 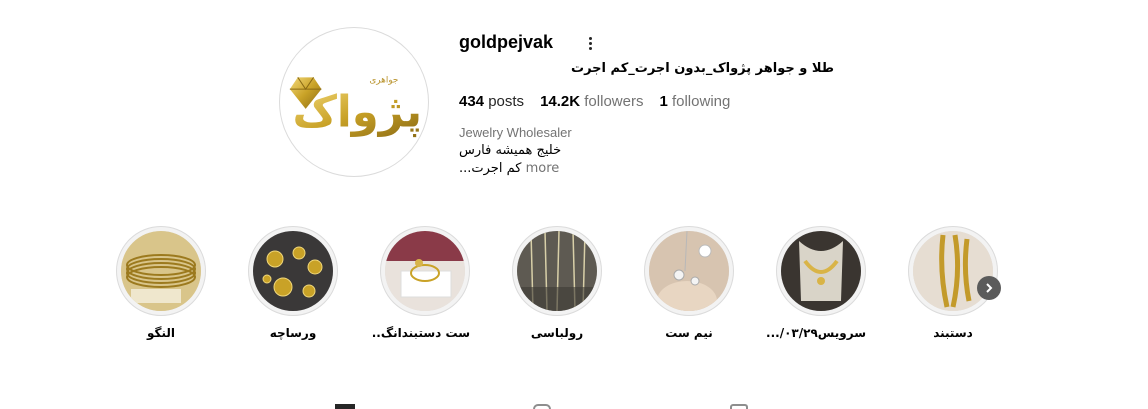 I want to click on more-options-icon, so click(x=590, y=43).